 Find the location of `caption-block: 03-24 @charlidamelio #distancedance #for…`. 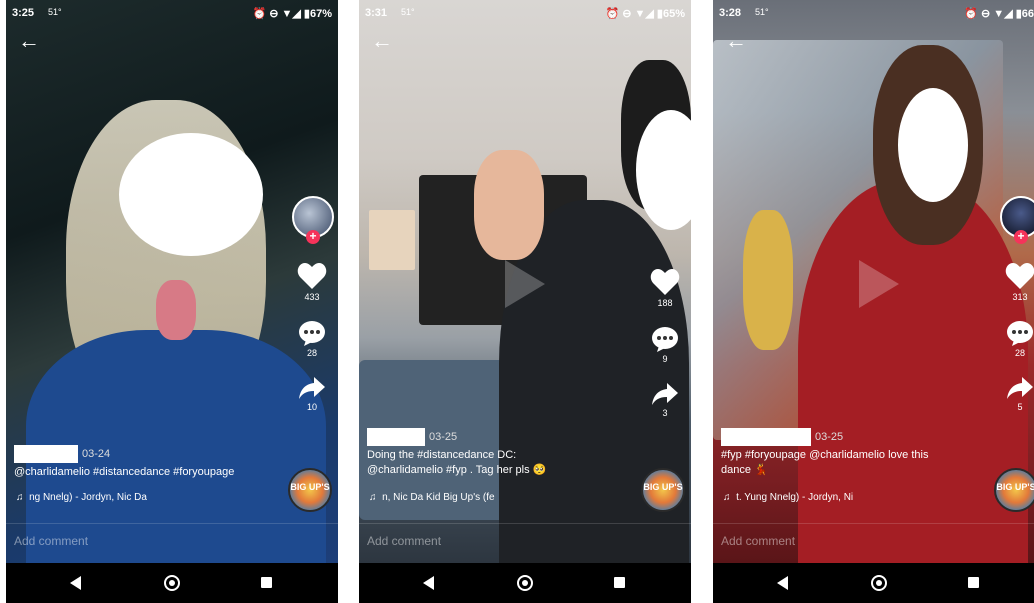

caption-block: 03-24 @charlidamelio #distancedance #for… is located at coordinates (134, 462).